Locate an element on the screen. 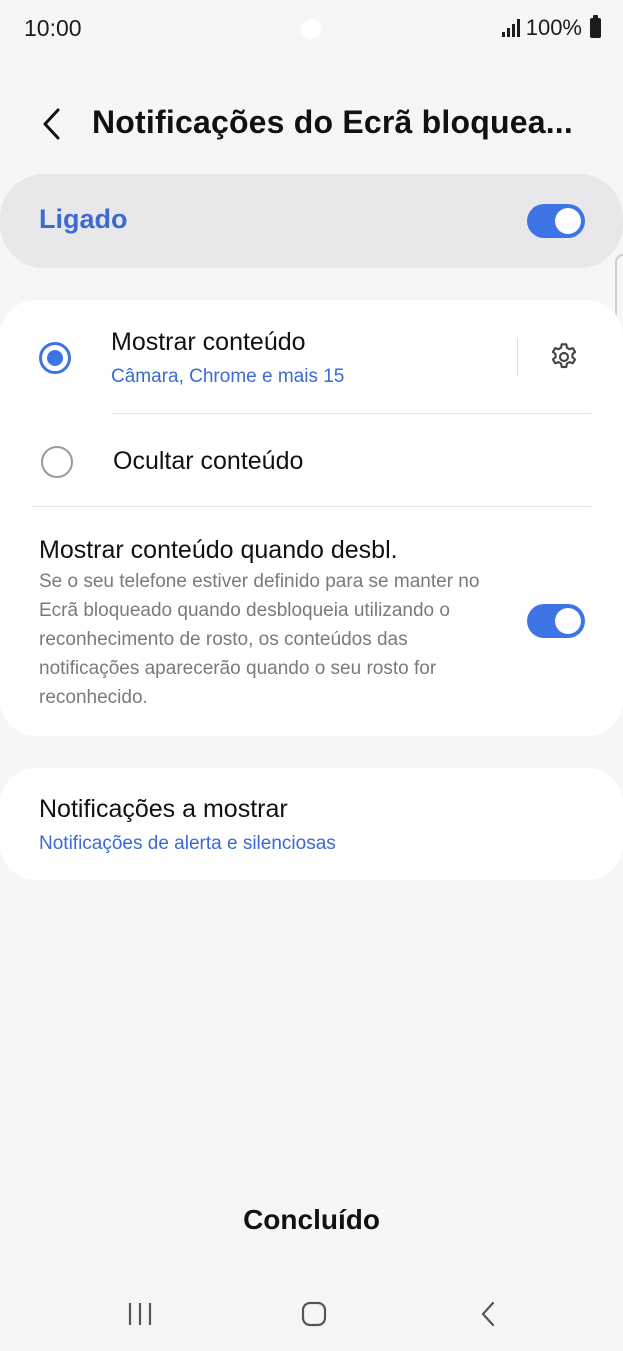  chevron-left-icon is located at coordinates (51, 124).